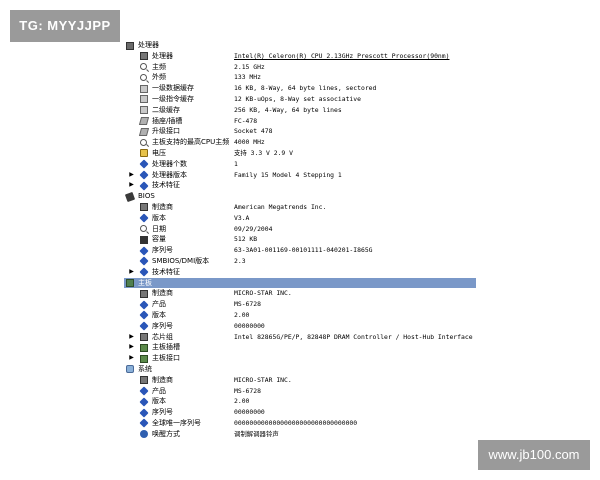 The width and height of the screenshot is (600, 480). What do you see at coordinates (300, 196) in the screenshot?
I see `tree-category-row: BIOS` at bounding box center [300, 196].